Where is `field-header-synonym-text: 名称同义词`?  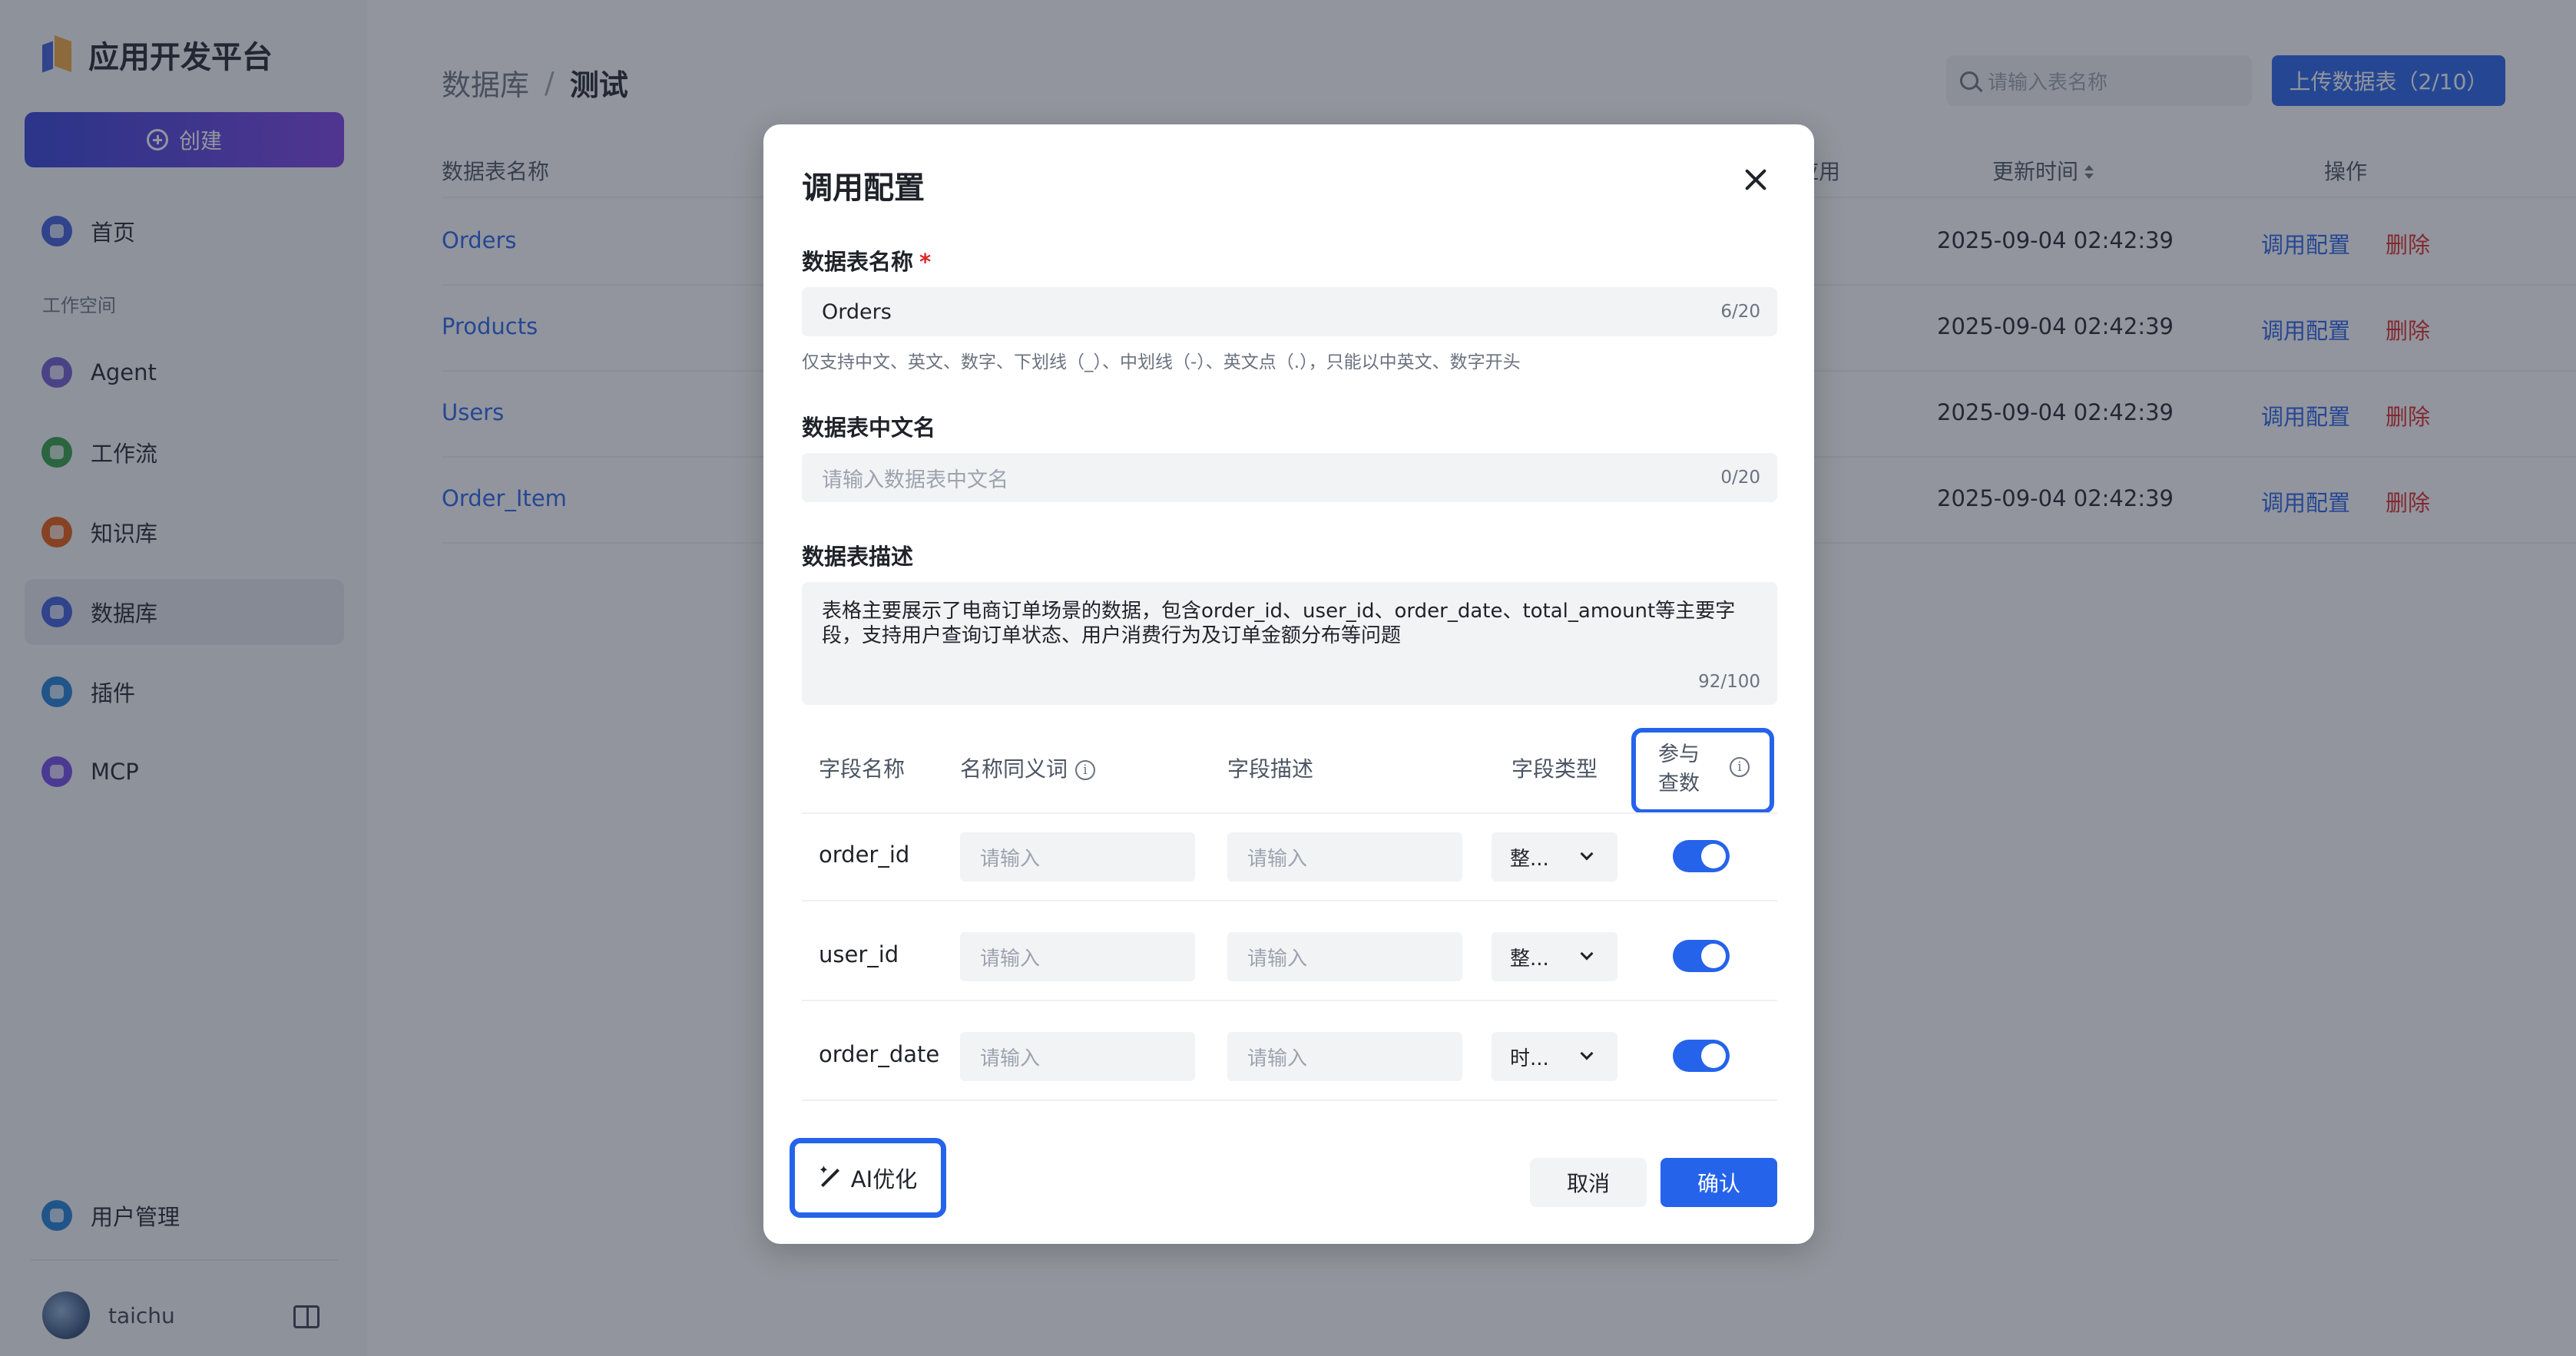
field-header-synonym-text: 名称同义词 is located at coordinates (1014, 769).